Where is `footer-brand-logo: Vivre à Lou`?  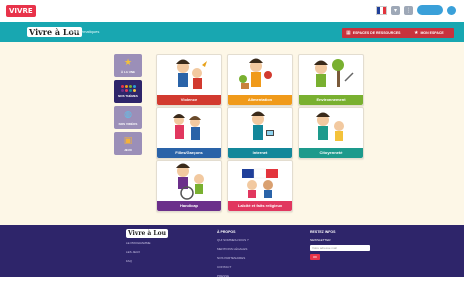
footer-brand-logo: Vivre à Lou is located at coordinates (147, 233).